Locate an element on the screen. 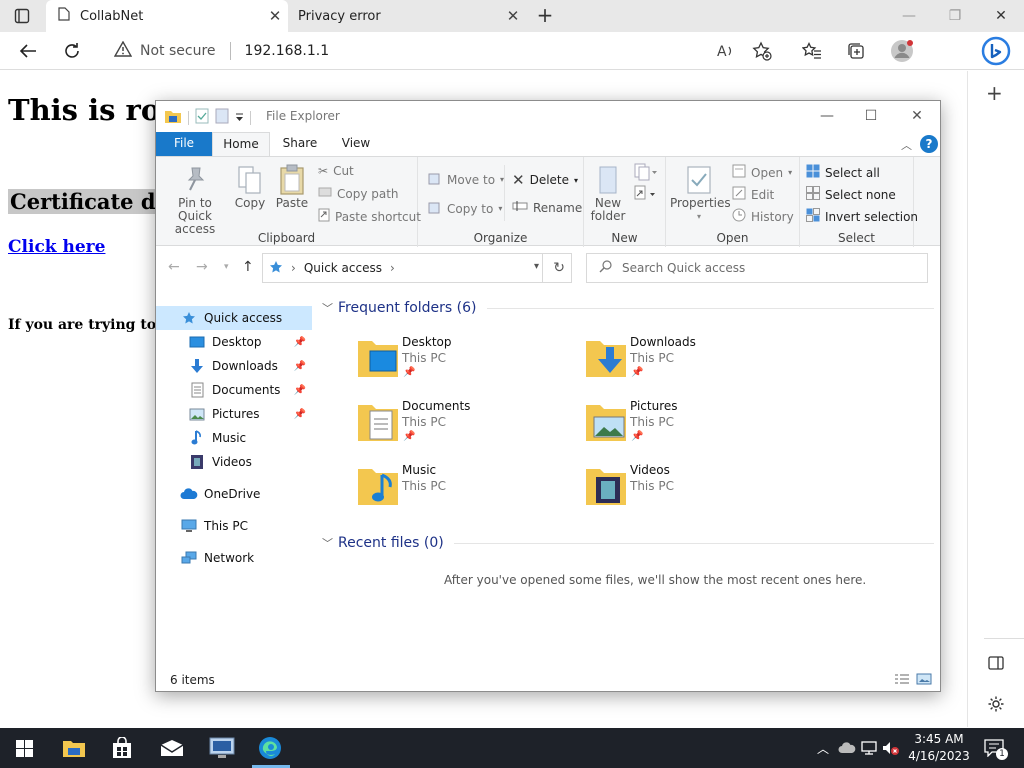 The image size is (1024, 768). onedrive-tray-icon is located at coordinates (847, 748).